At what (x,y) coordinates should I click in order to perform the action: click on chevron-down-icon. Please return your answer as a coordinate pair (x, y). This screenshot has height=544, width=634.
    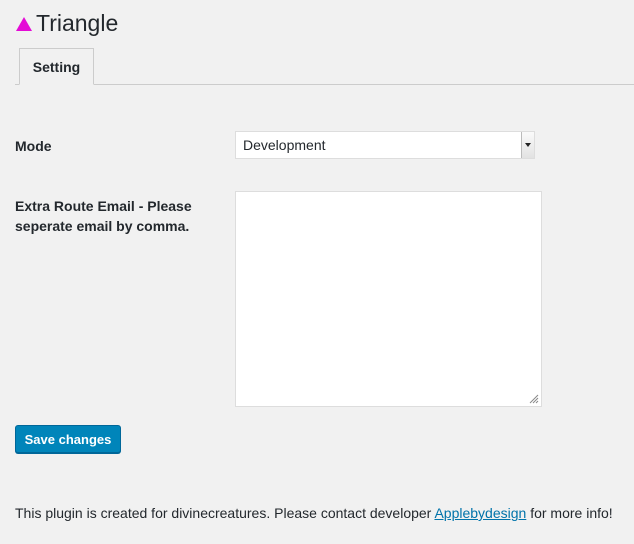
    Looking at the image, I should click on (528, 145).